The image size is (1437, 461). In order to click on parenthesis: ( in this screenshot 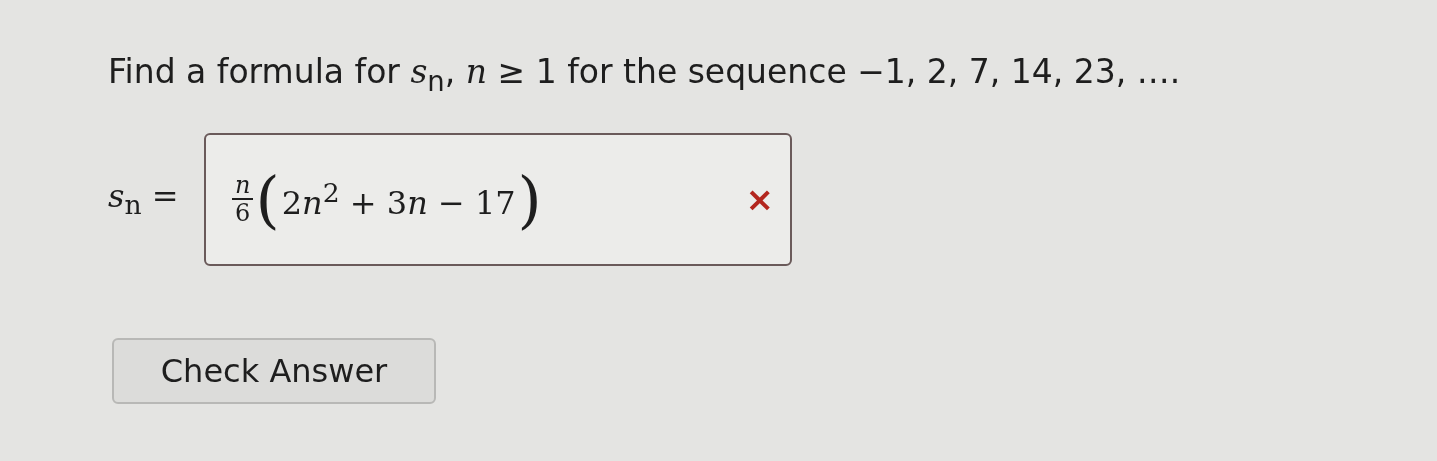, I will do `click(267, 199)`.